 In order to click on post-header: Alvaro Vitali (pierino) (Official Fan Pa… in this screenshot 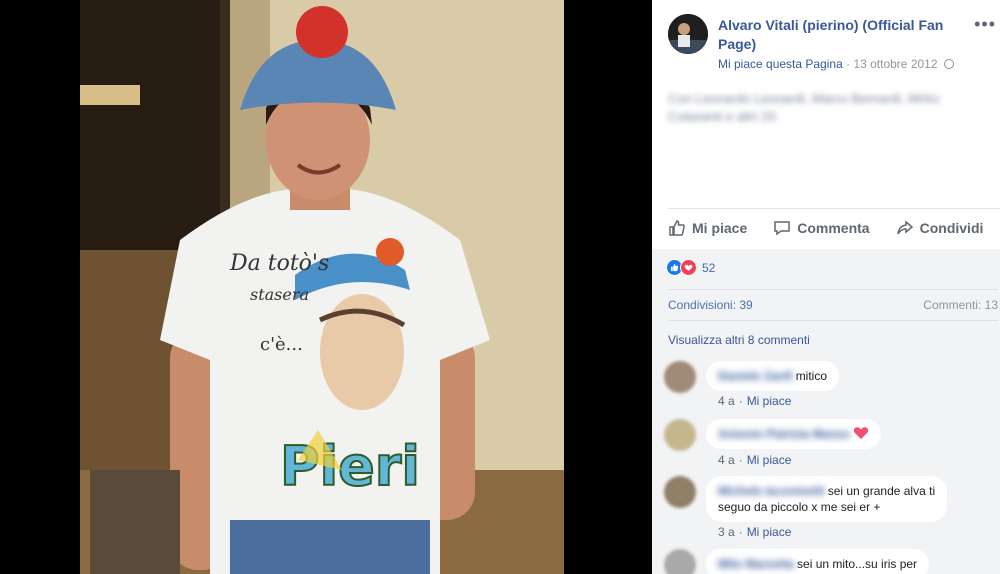, I will do `click(831, 44)`.